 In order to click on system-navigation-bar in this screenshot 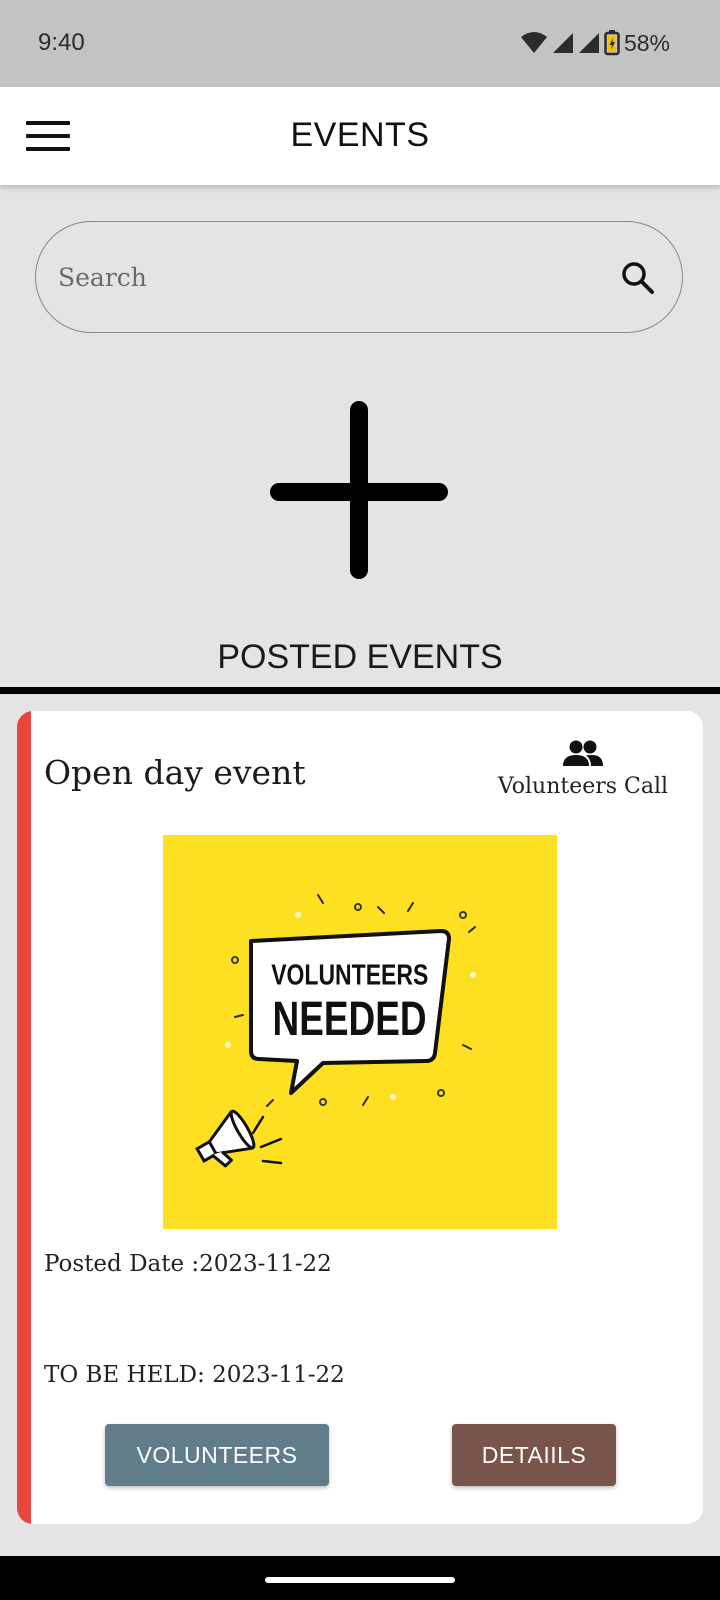, I will do `click(360, 1578)`.